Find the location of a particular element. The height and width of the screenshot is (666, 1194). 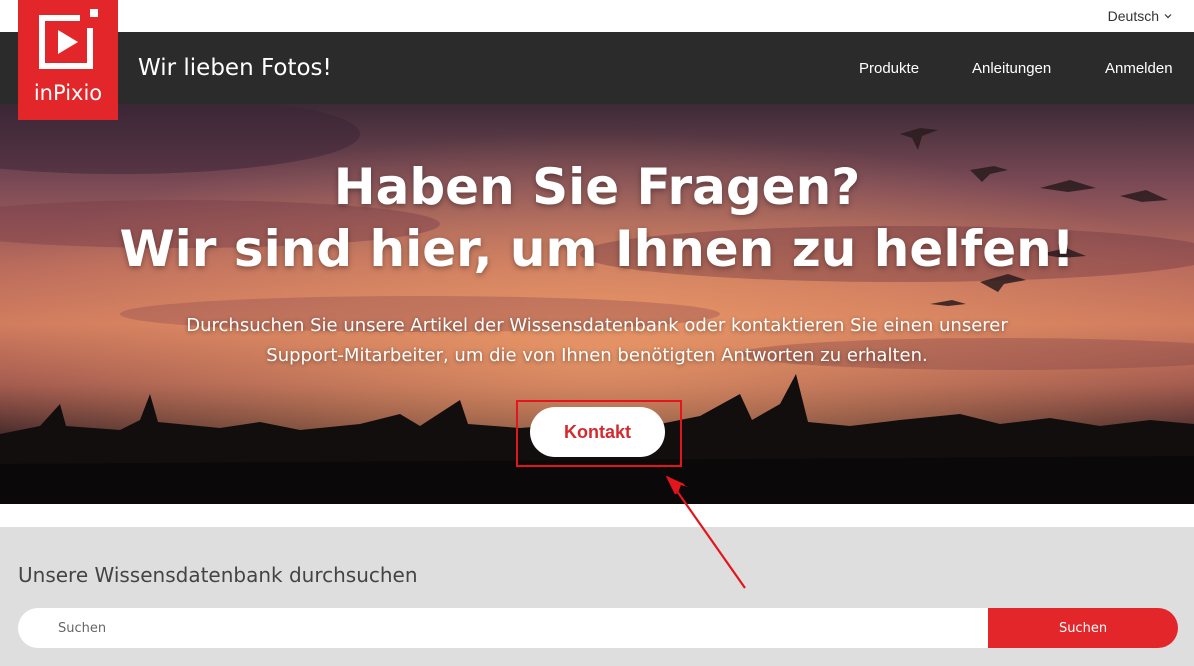

knowledge-base-title: Unsere Wissensdatenbank durchsuchen is located at coordinates (218, 575).